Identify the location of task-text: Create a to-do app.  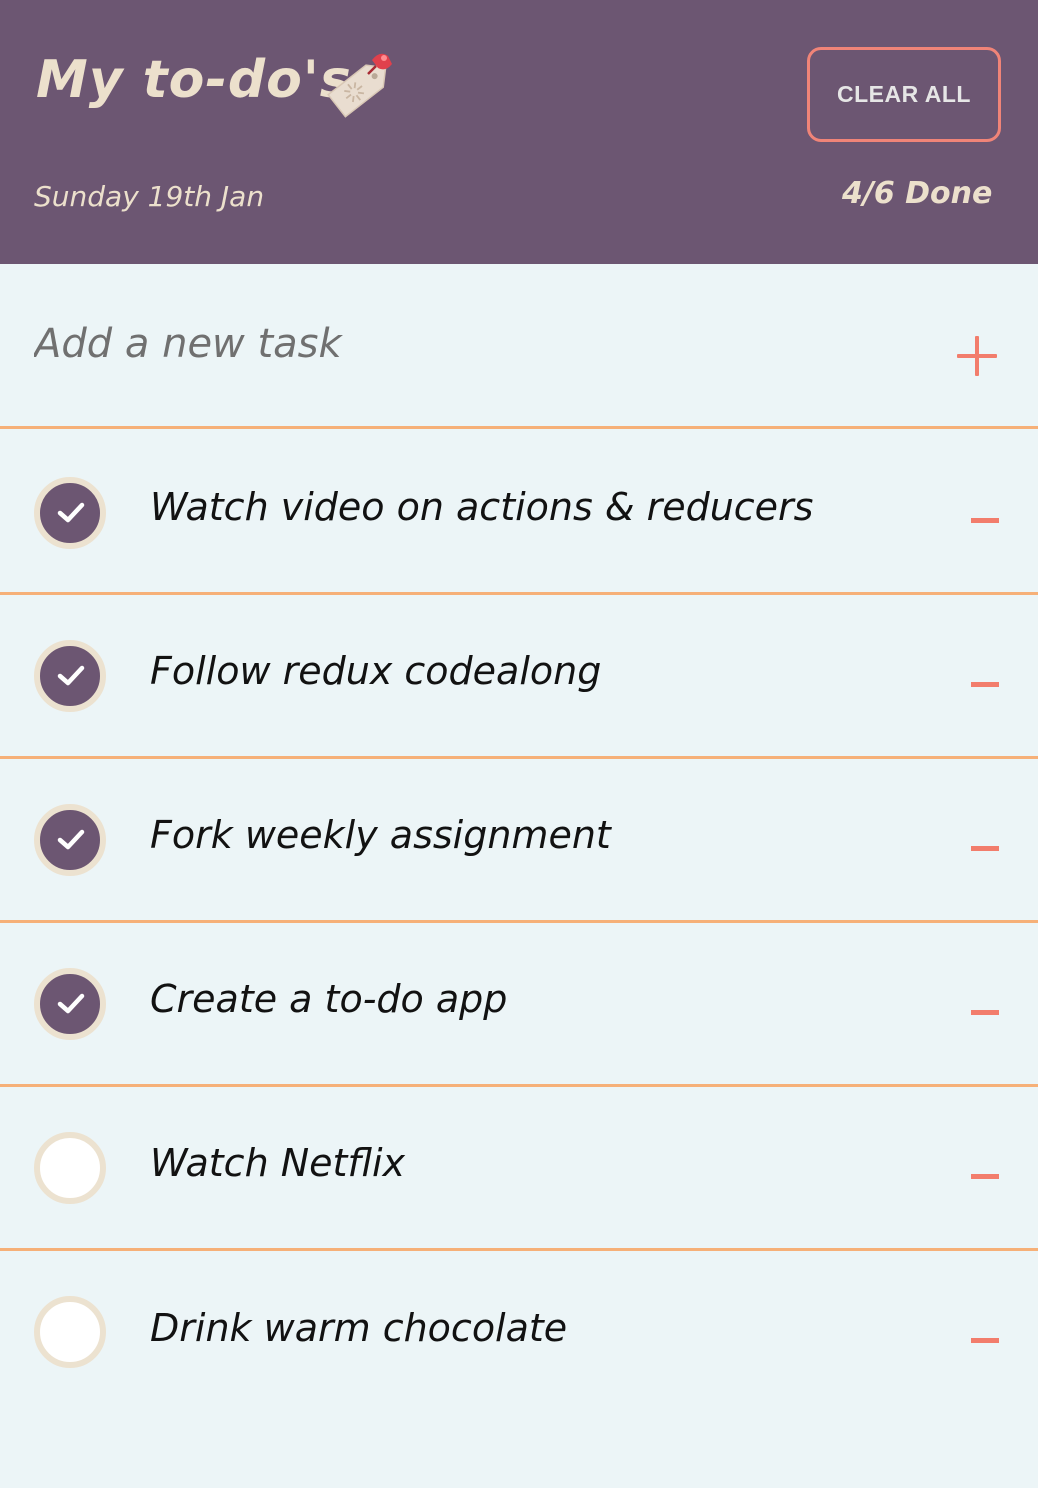
(329, 999).